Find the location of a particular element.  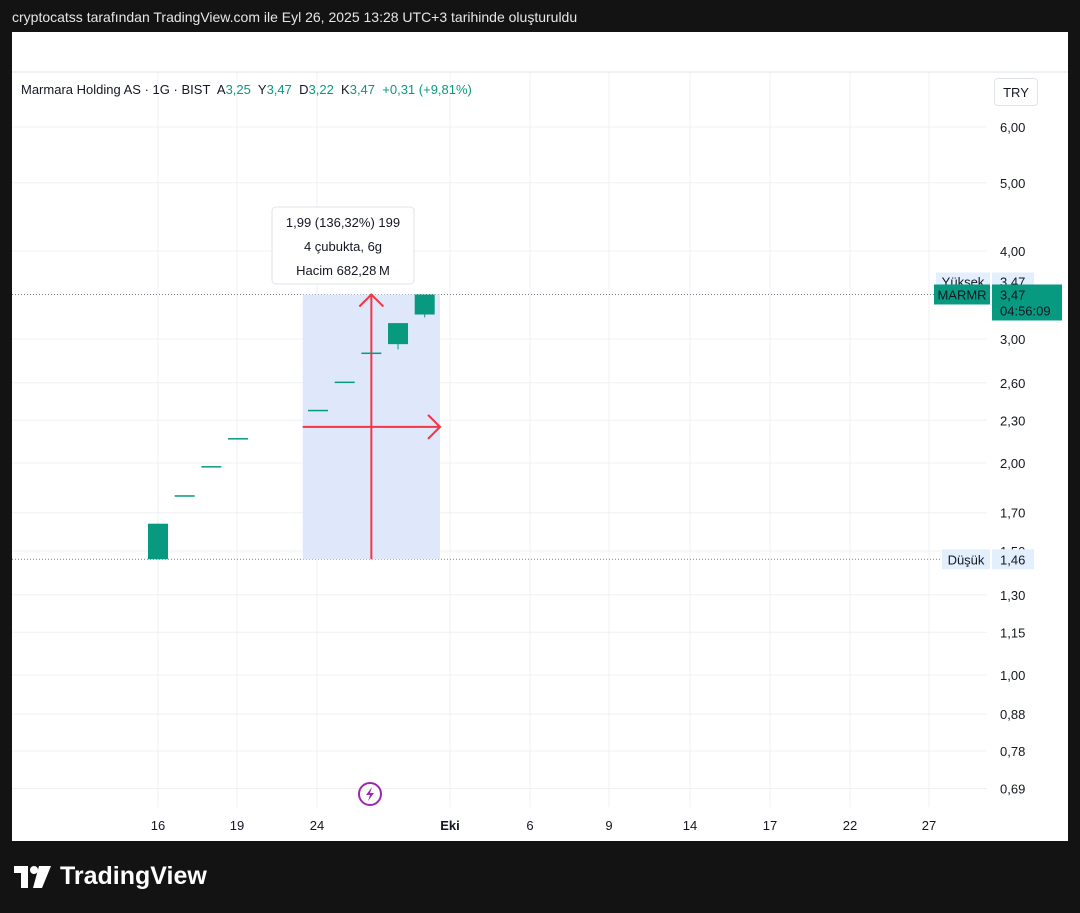

currency-button: TRY is located at coordinates (1016, 92).